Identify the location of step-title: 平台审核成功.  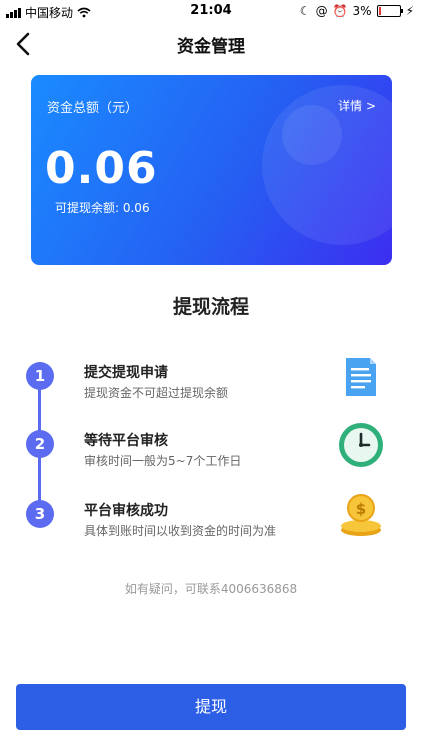
(126, 511).